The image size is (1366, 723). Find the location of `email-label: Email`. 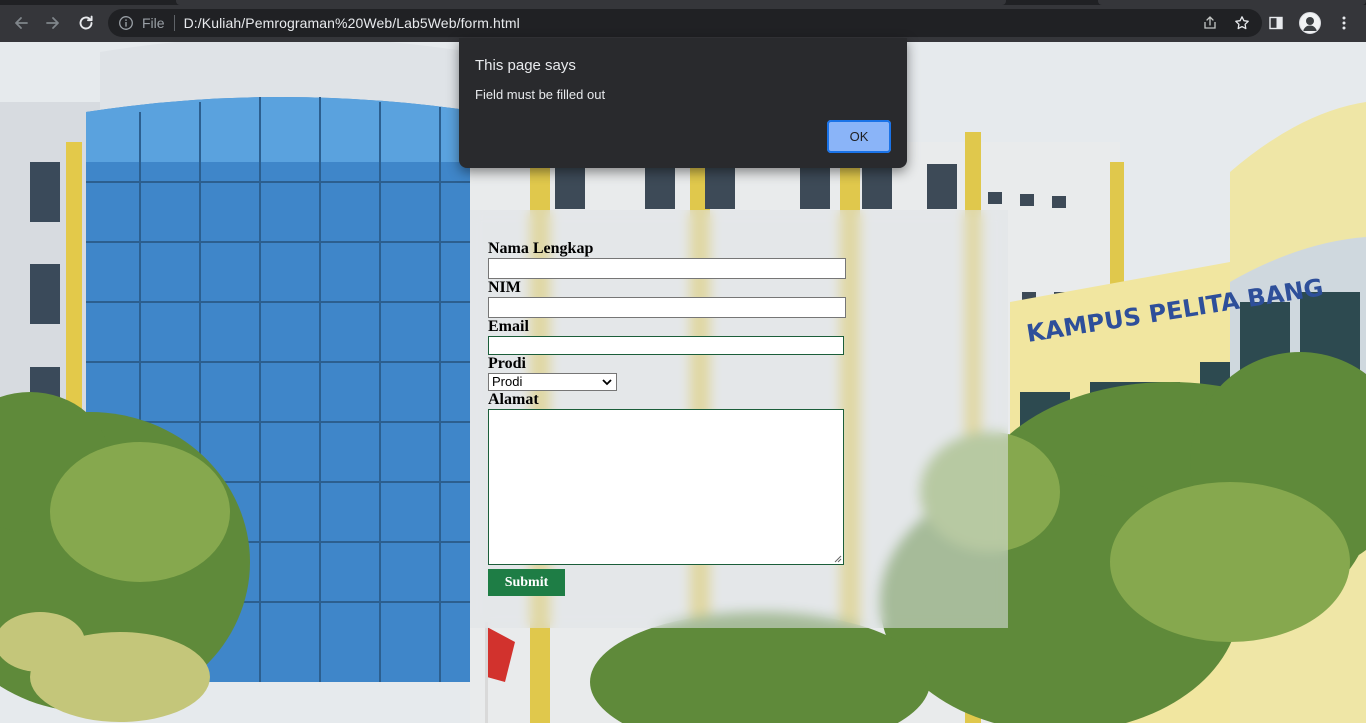

email-label: Email is located at coordinates (508, 326).